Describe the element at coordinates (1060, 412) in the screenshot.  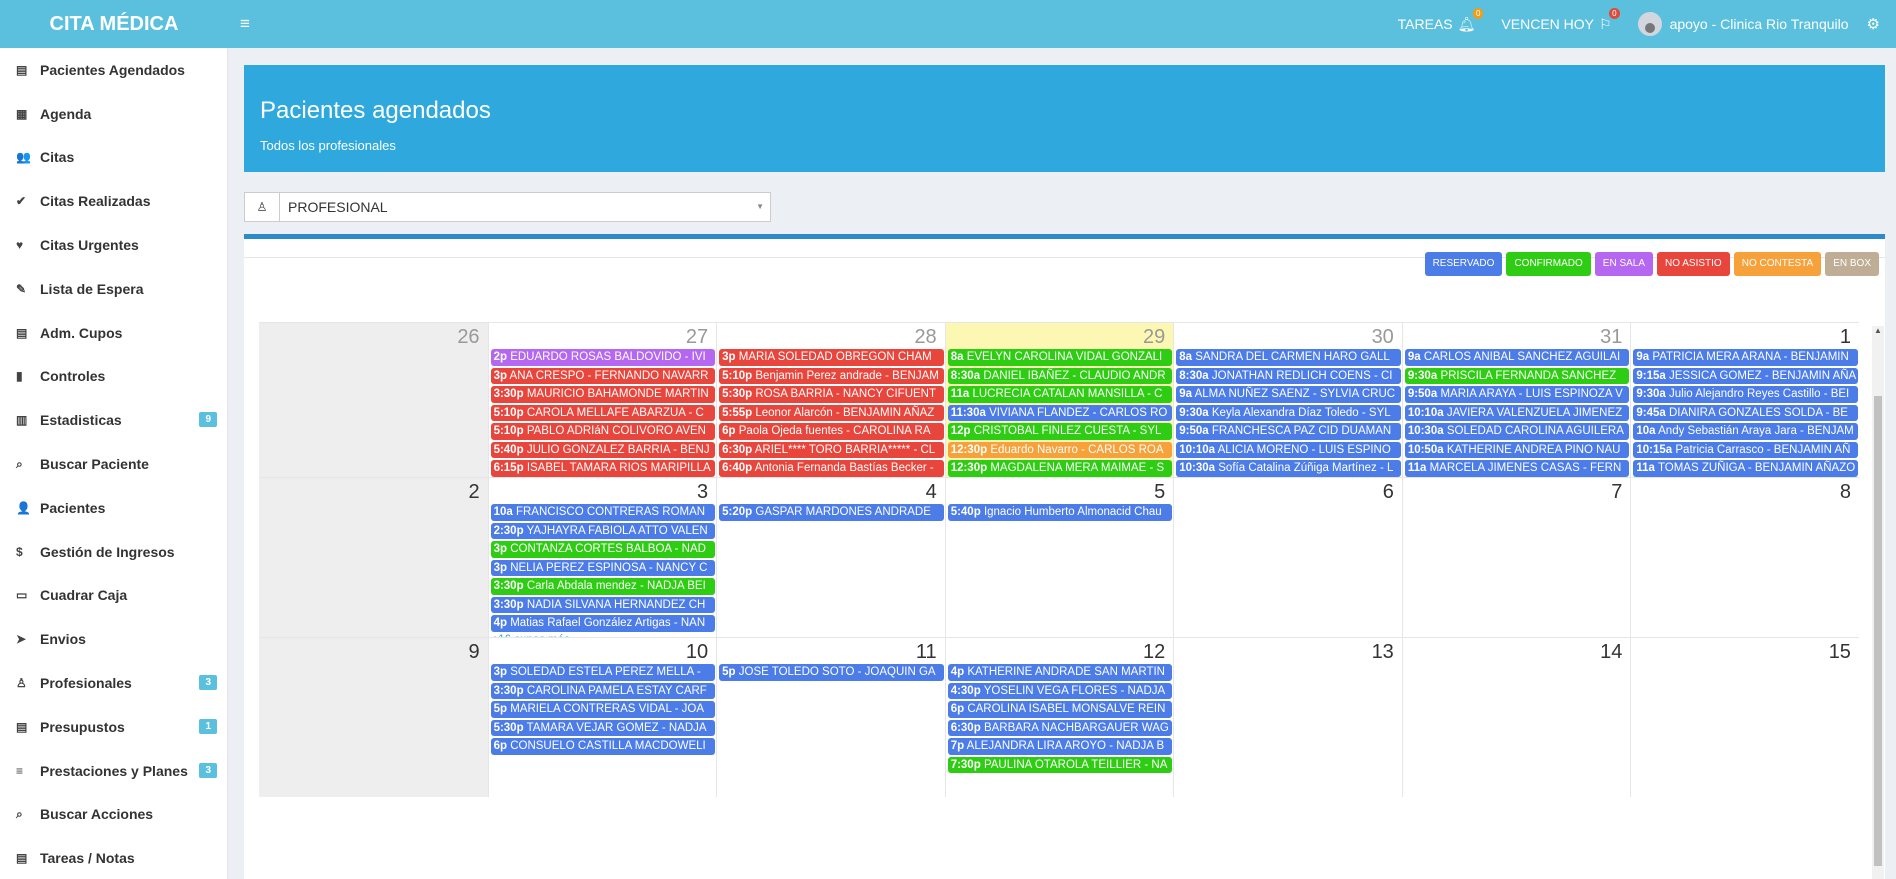
I see `appointment-event: 11:30a VIVIANA FLANDEZ - CARLOS RO` at that location.